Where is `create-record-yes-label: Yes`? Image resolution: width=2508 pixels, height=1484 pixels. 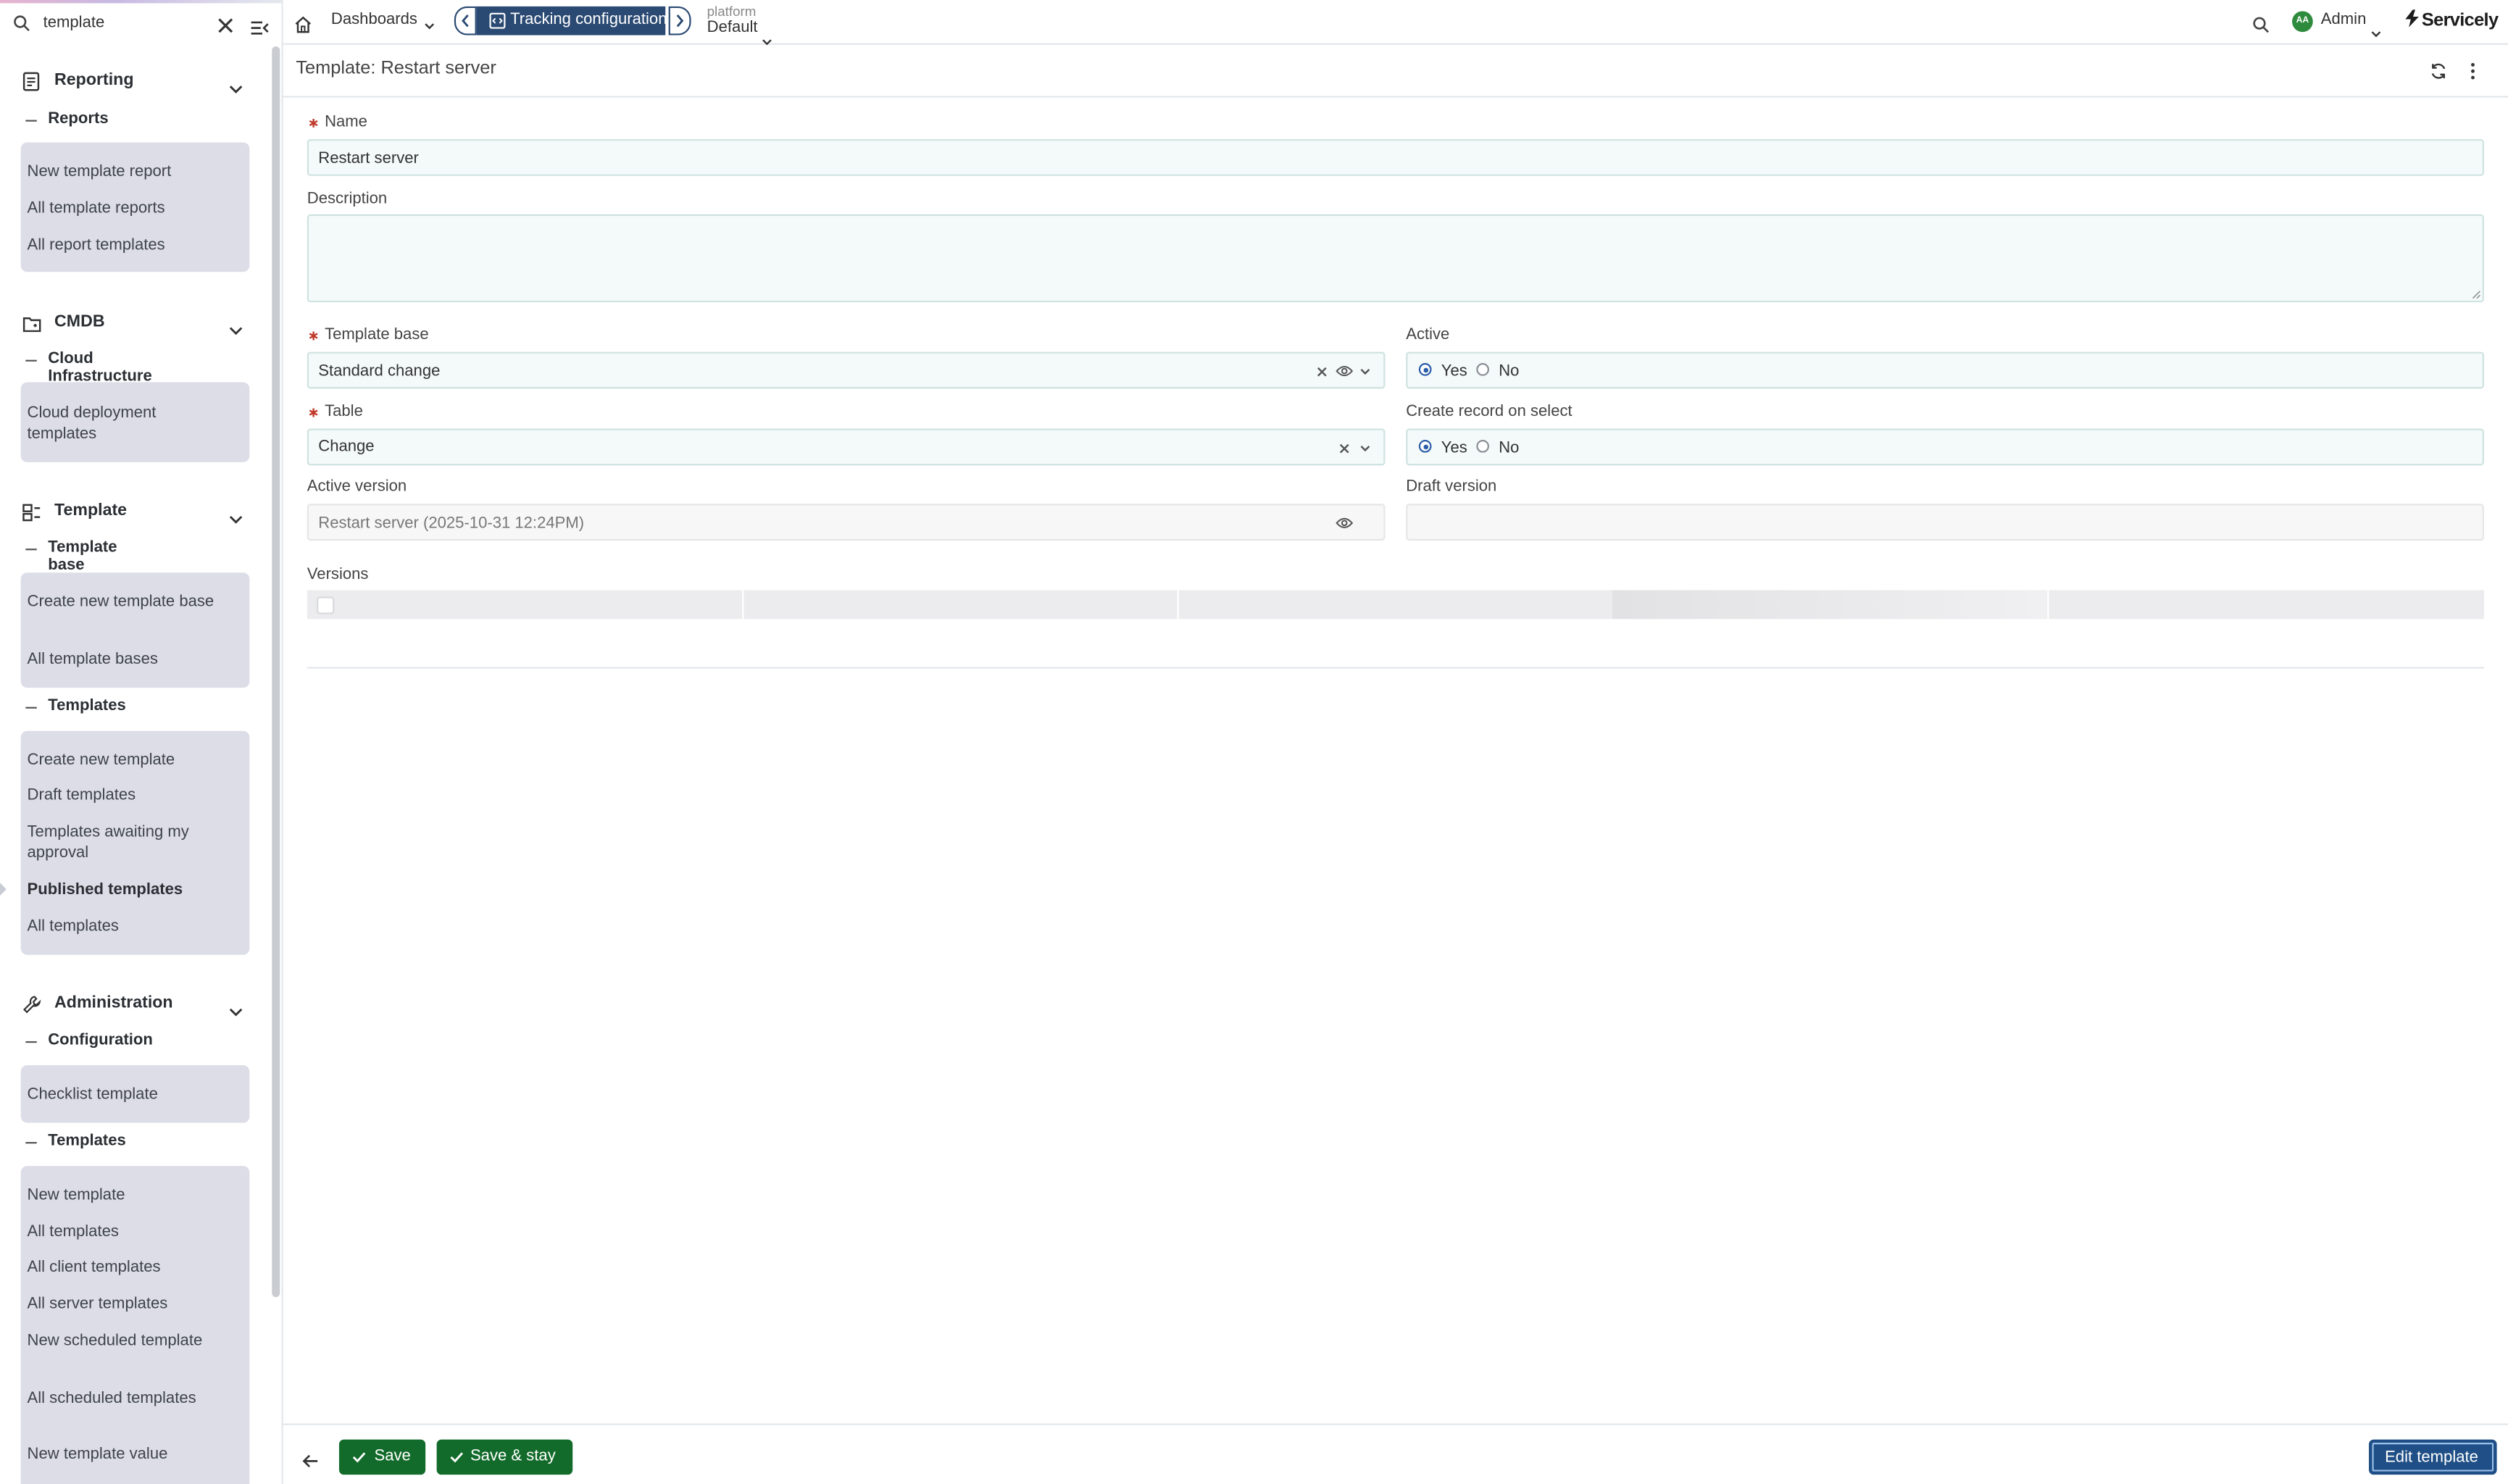
create-record-yes-label: Yes is located at coordinates (1454, 449).